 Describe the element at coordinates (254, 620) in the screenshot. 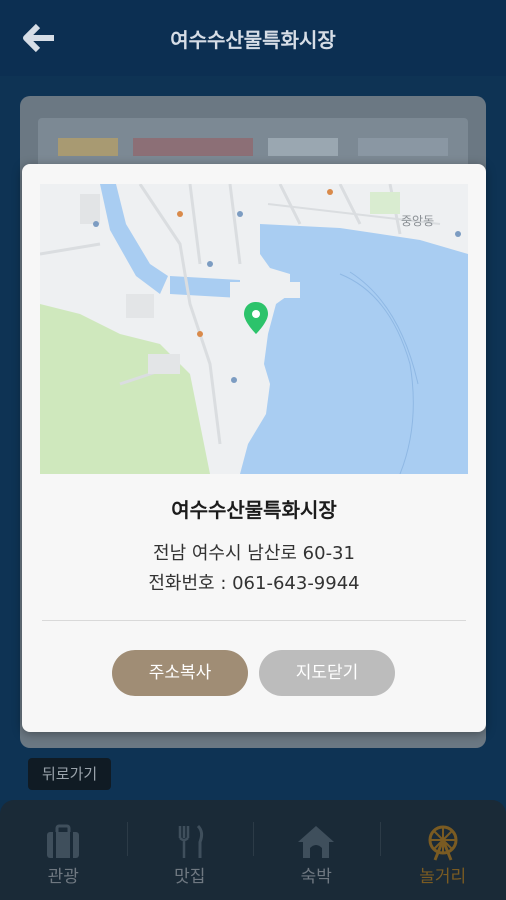

I see `divider` at that location.